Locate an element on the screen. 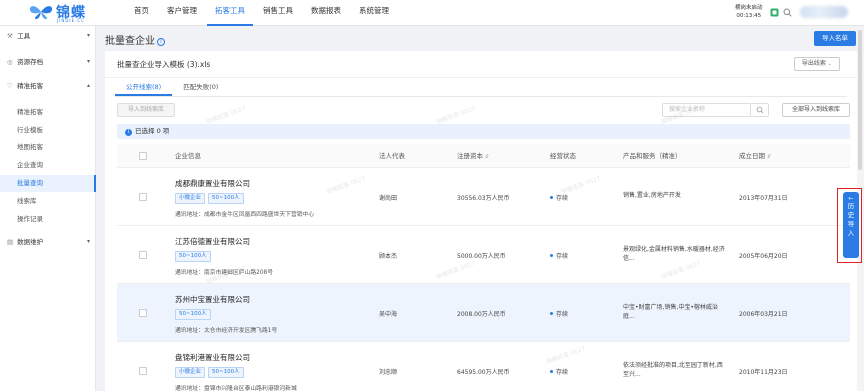  user-avatar-blurred is located at coordinates (824, 12).